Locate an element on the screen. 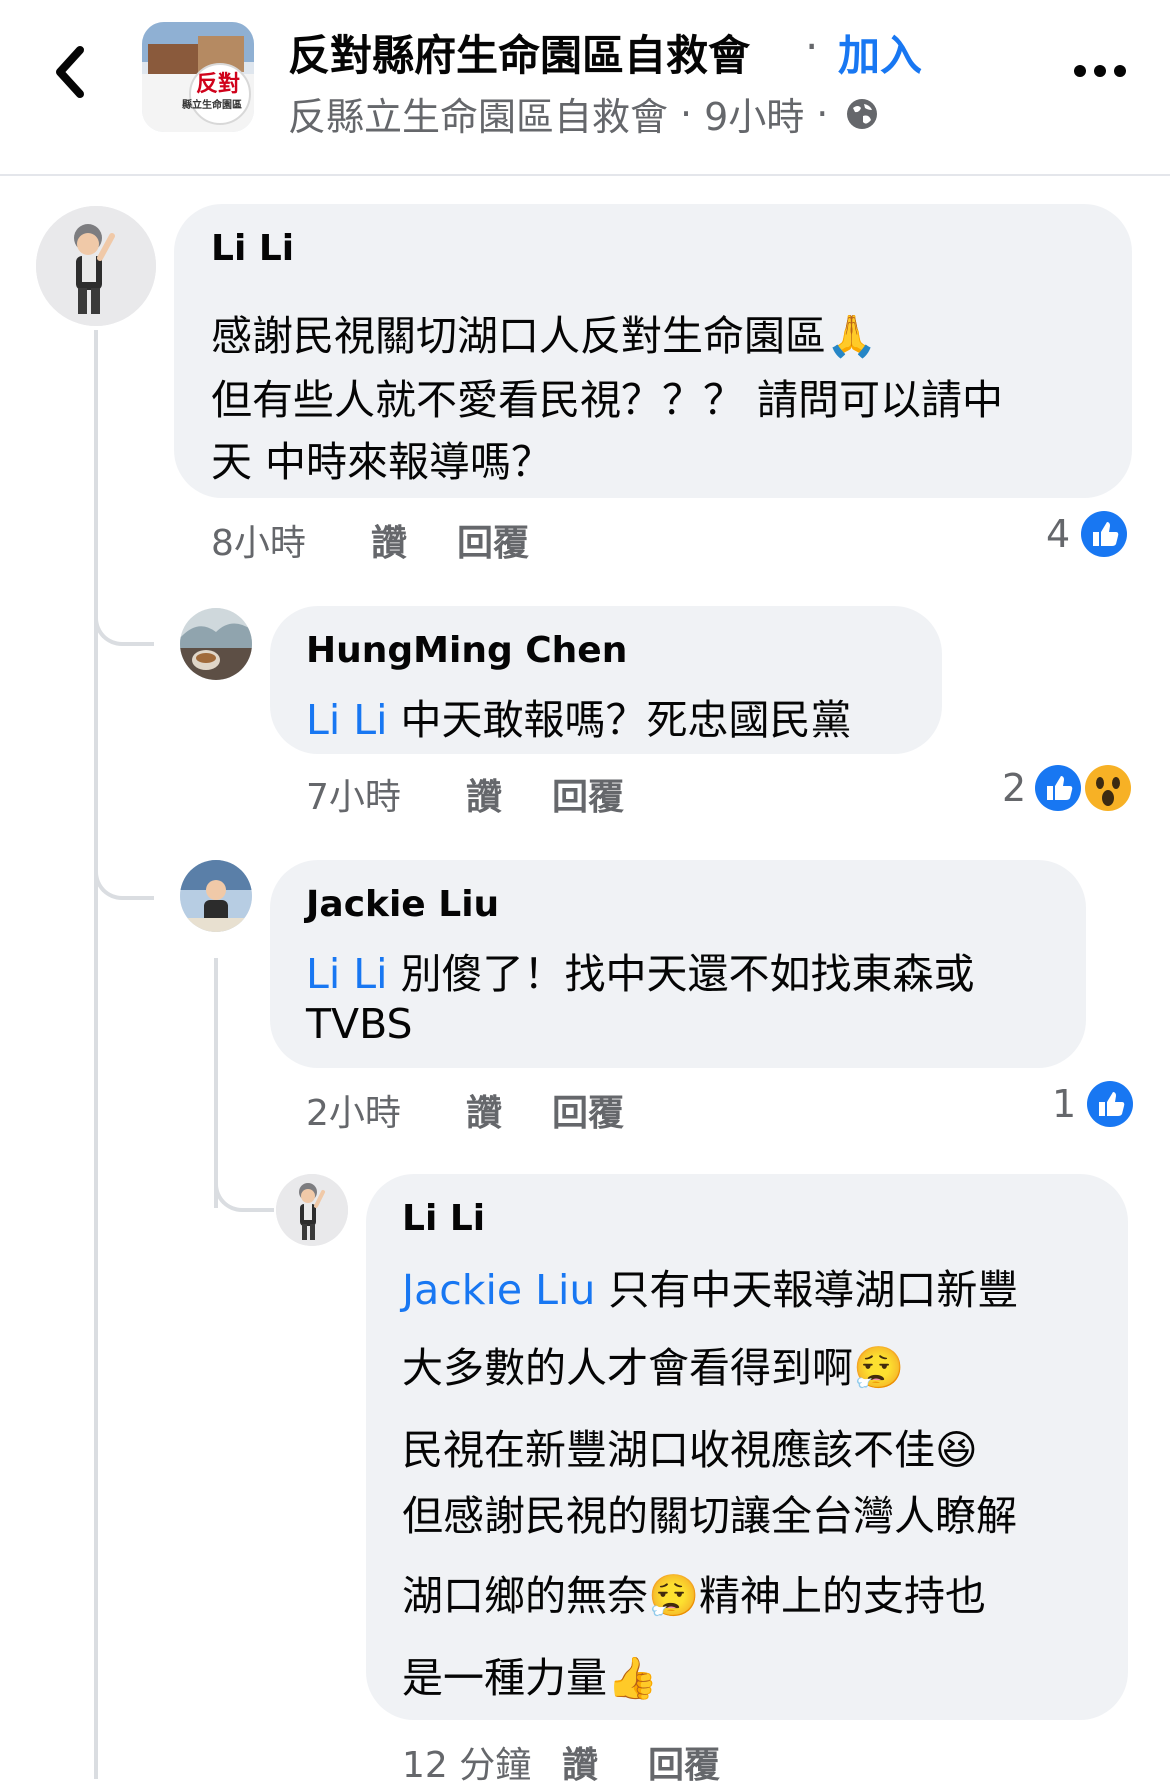 This screenshot has height=1788, width=1170. comment-actions: 12 分鐘 讚 回覆 is located at coordinates (586, 1762).